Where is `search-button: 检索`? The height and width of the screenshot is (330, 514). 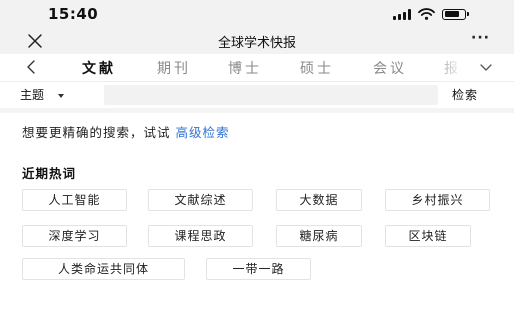 search-button: 检索 is located at coordinates (465, 94).